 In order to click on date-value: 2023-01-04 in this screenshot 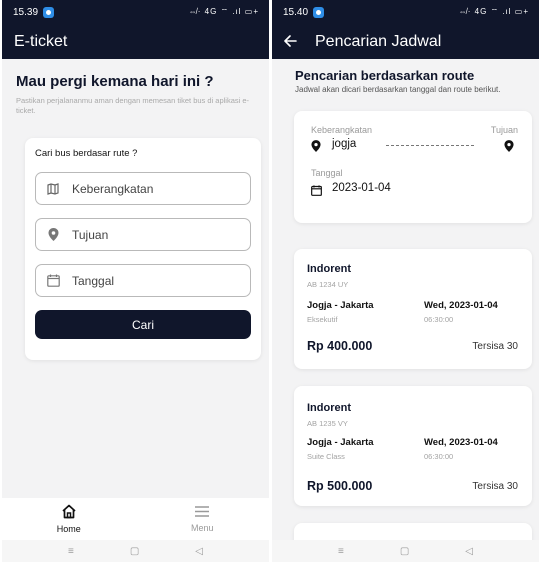, I will do `click(361, 188)`.